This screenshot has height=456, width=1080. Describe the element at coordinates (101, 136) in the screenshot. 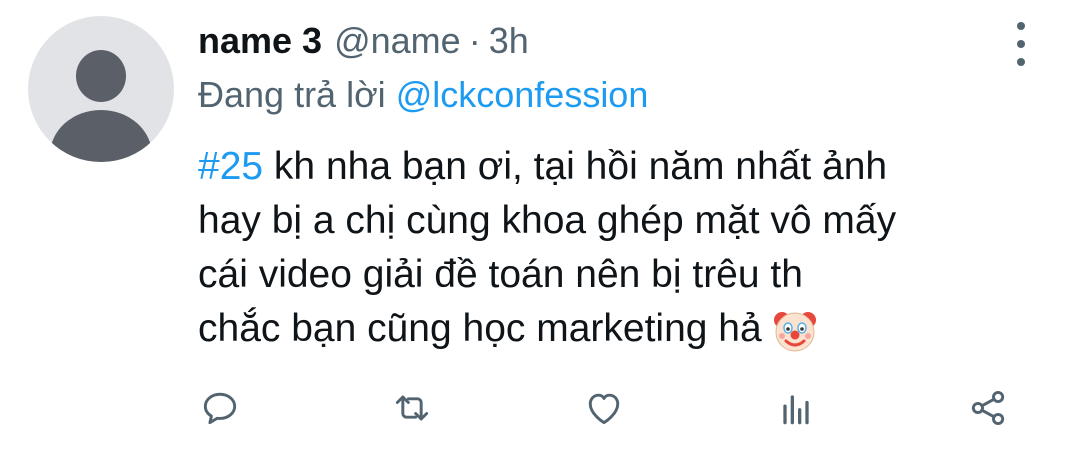

I see `avatar-body-shape` at that location.